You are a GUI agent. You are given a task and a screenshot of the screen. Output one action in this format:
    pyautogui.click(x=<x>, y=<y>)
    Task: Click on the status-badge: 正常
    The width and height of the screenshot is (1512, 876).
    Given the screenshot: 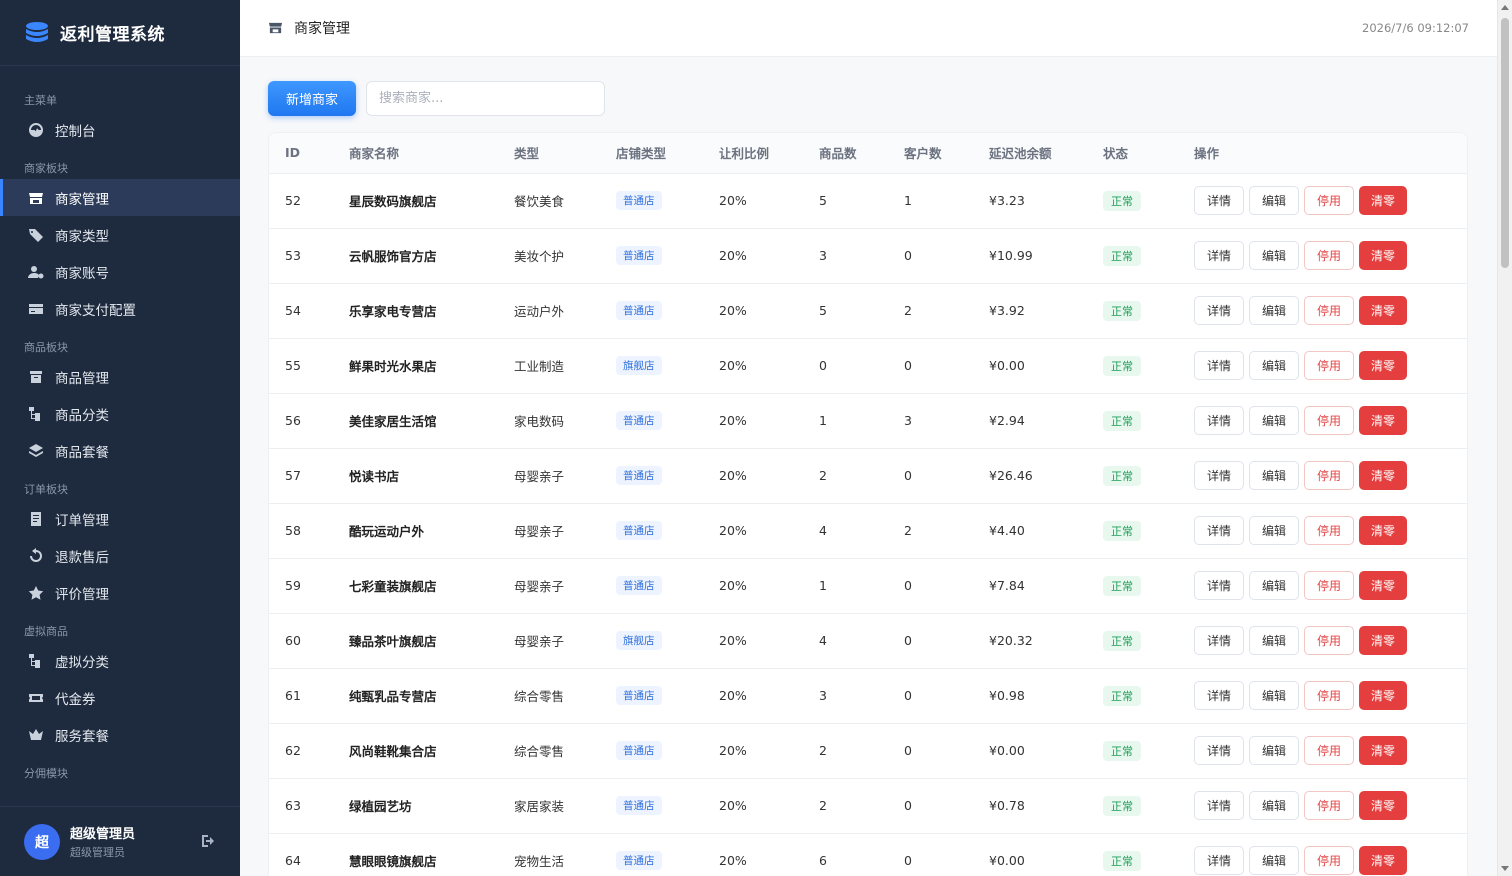 What is the action you would take?
    pyautogui.click(x=1122, y=255)
    